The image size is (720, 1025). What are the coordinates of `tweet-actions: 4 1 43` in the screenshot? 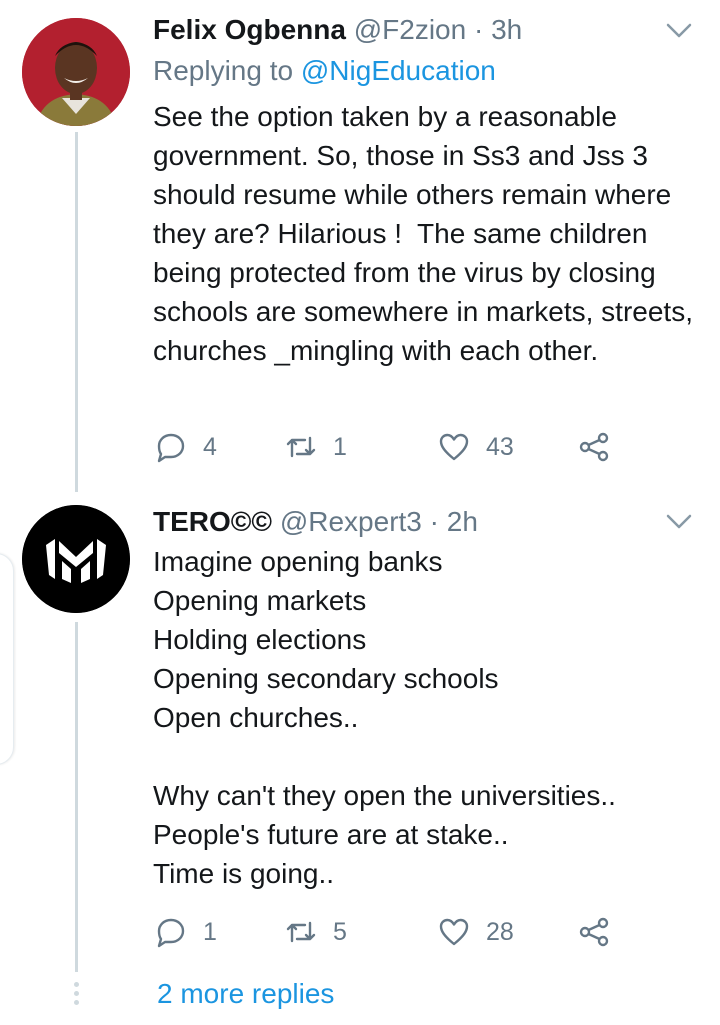 It's located at (390, 447).